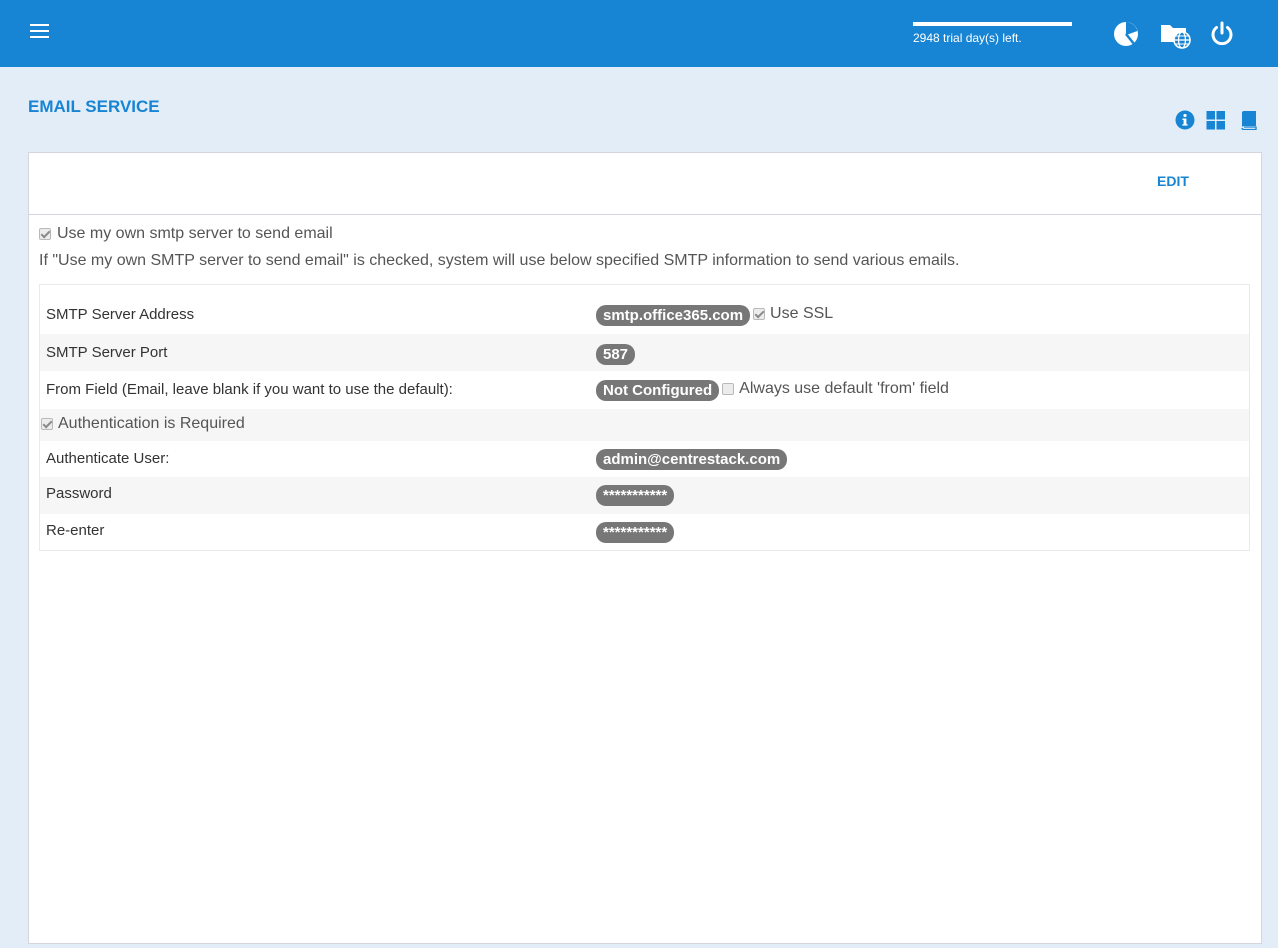  I want to click on table-row: Password ***********, so click(644, 495).